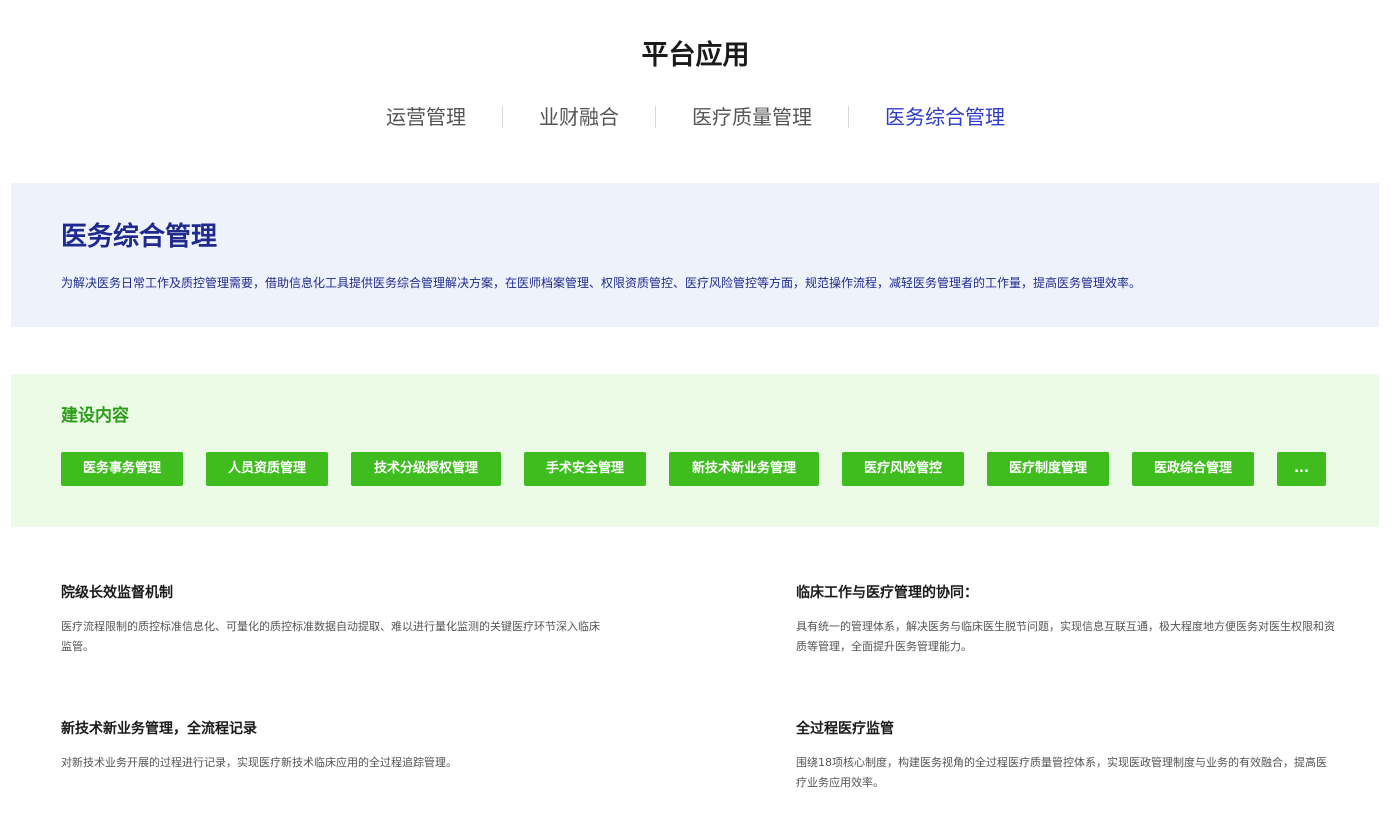 The height and width of the screenshot is (824, 1391). I want to click on chip-medical-risk-control: 医疗风险管控, so click(903, 469).